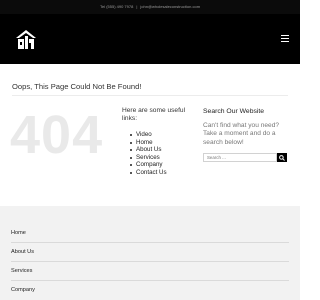 This screenshot has height=300, width=320. I want to click on error-code-404: 404, so click(57, 135).